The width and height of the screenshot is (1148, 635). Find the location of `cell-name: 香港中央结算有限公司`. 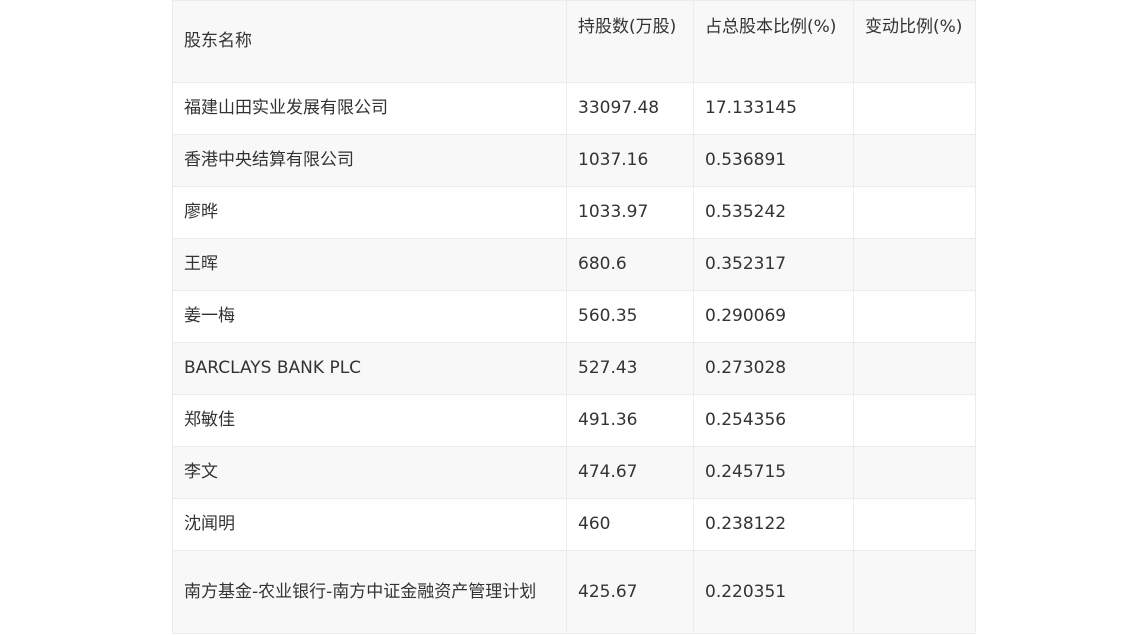

cell-name: 香港中央结算有限公司 is located at coordinates (369, 160).